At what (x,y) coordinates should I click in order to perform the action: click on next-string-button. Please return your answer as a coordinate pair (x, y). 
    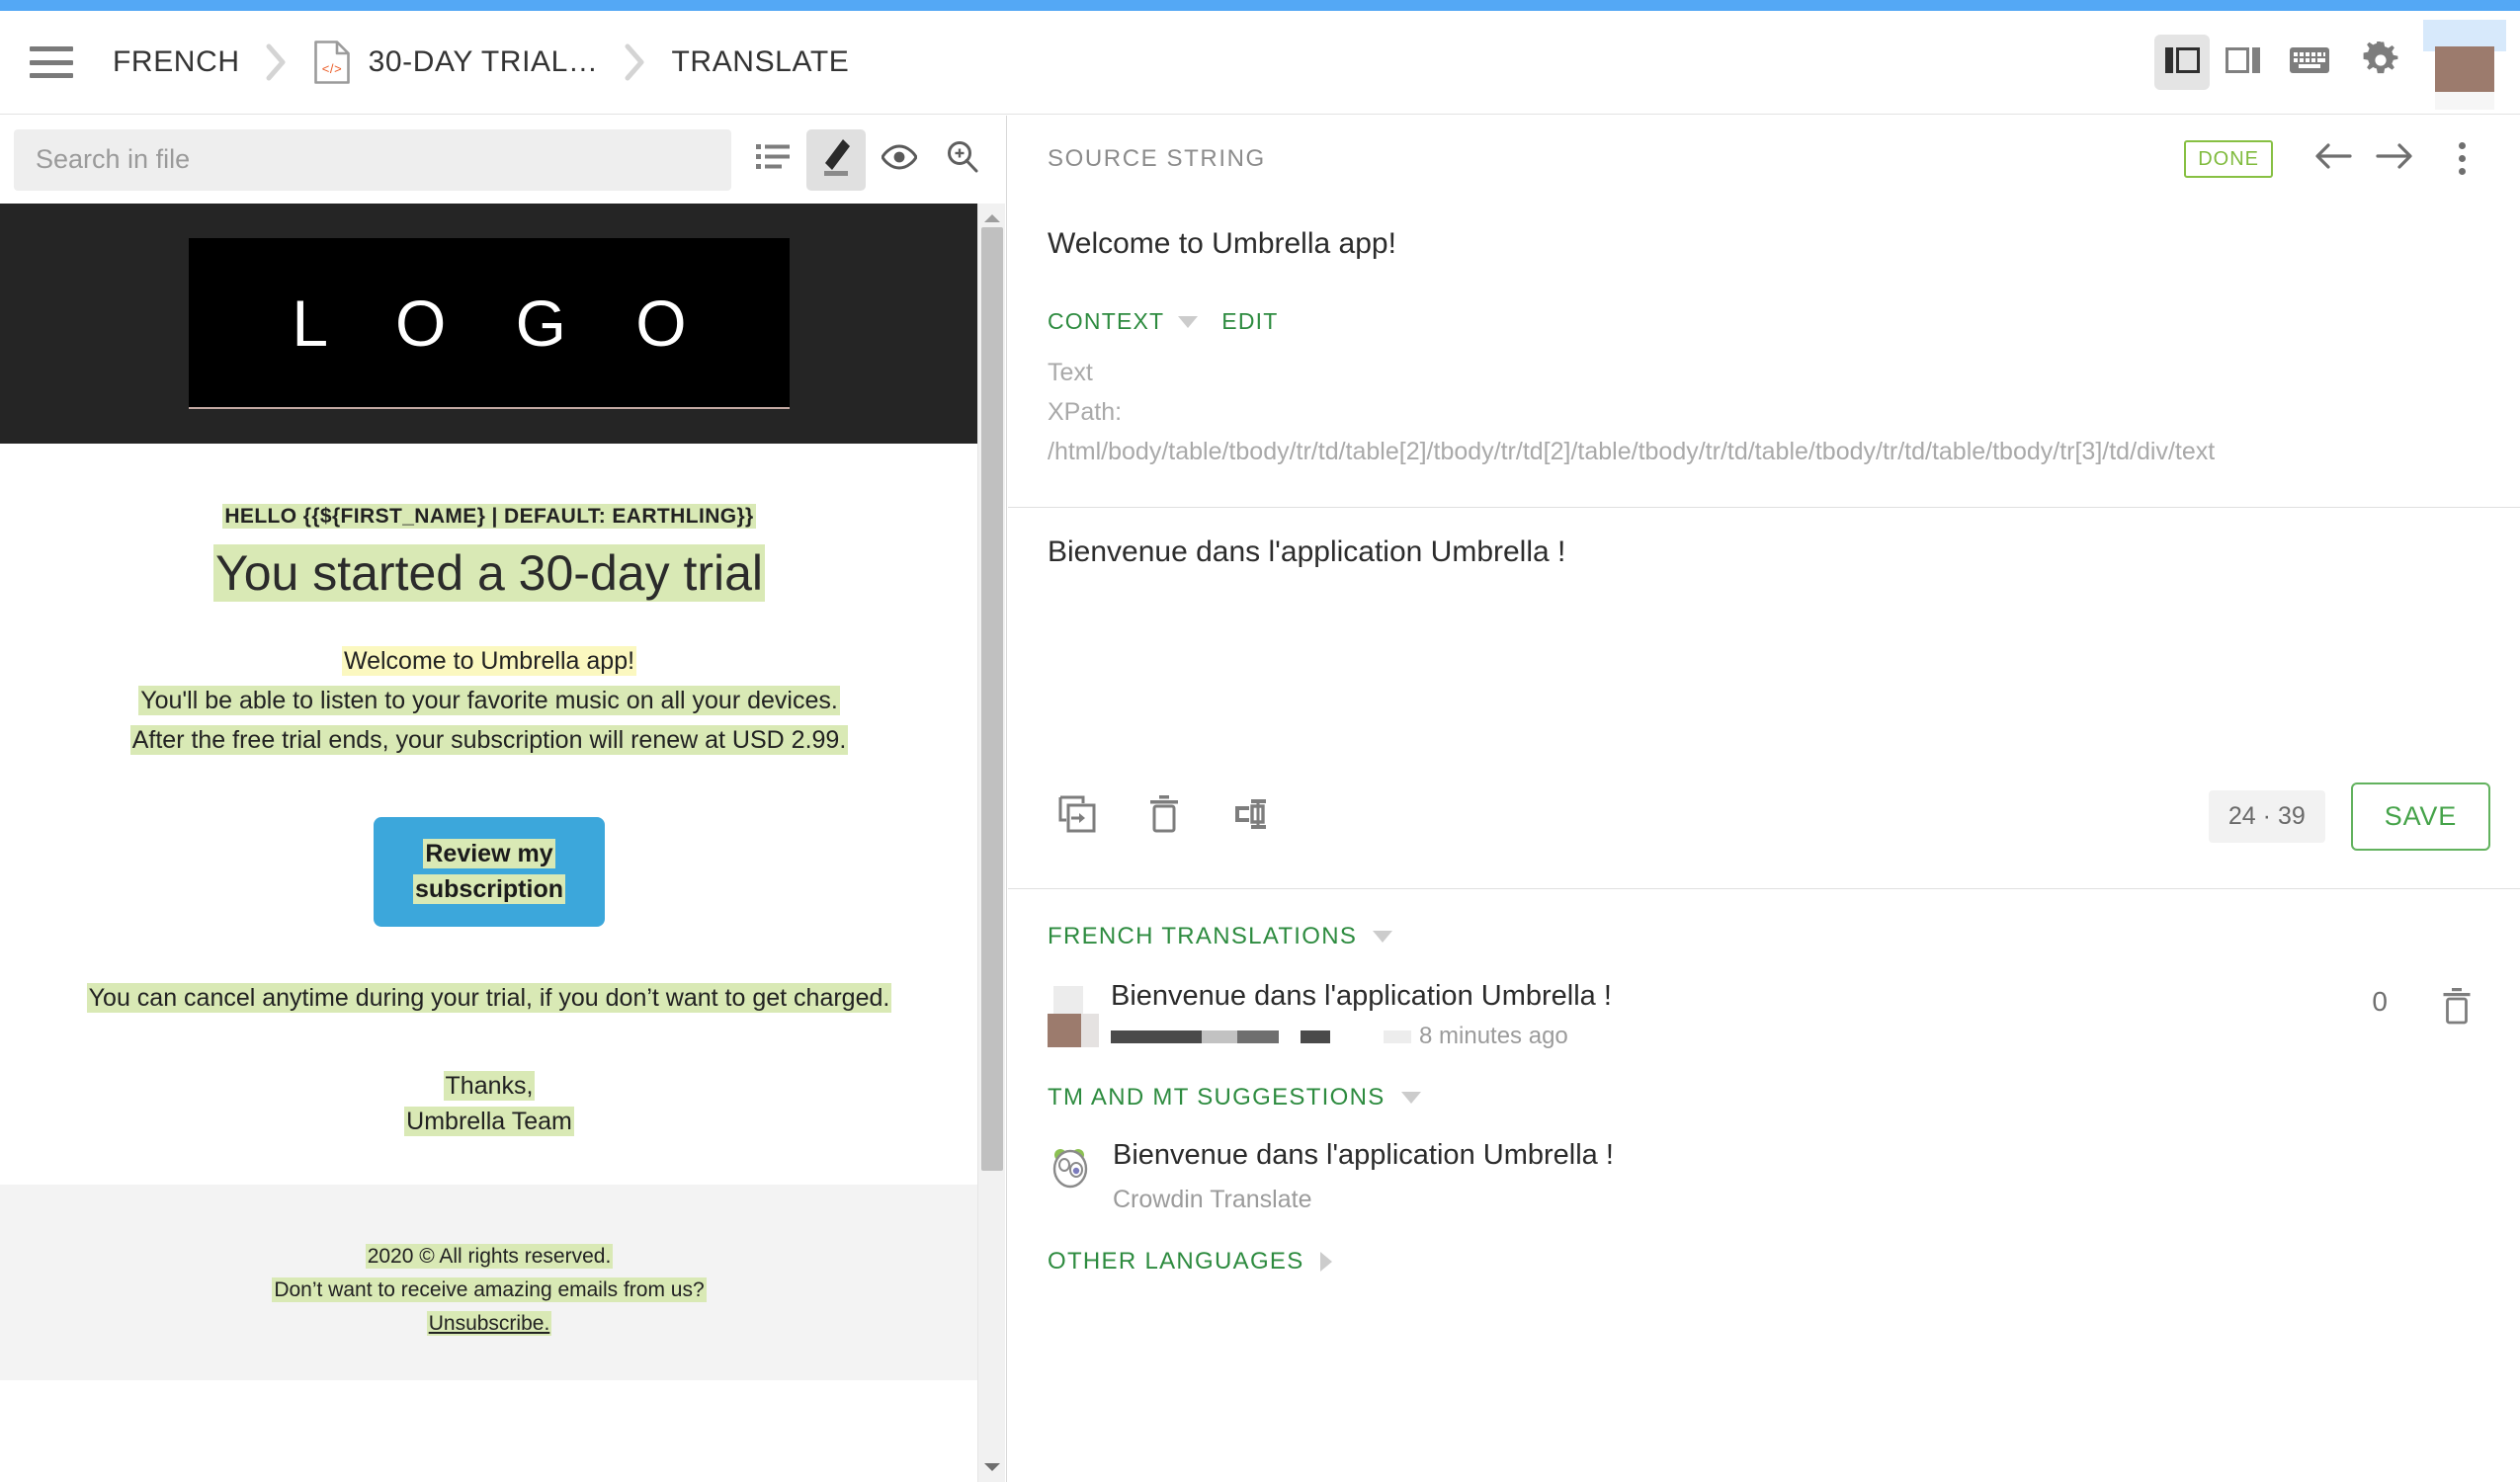
    Looking at the image, I should click on (2394, 159).